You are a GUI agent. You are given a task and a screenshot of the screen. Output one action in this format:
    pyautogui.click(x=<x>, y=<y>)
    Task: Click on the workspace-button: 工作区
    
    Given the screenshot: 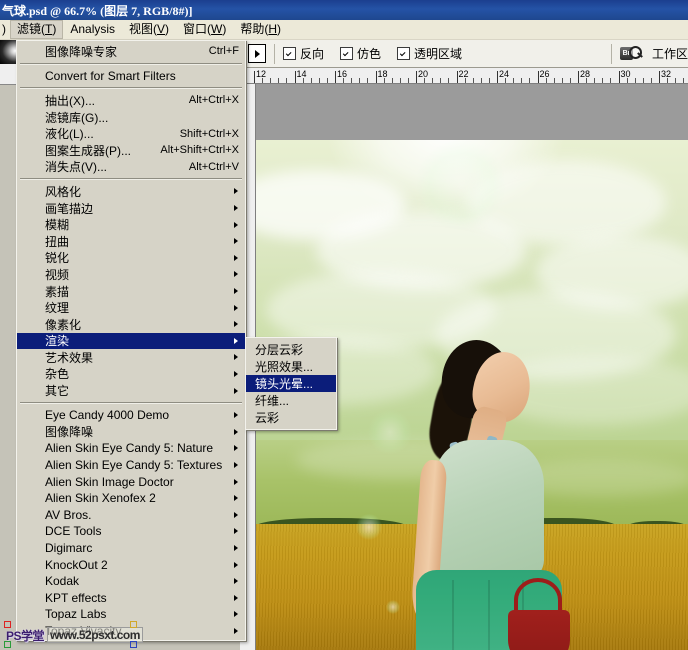 What is the action you would take?
    pyautogui.click(x=670, y=53)
    